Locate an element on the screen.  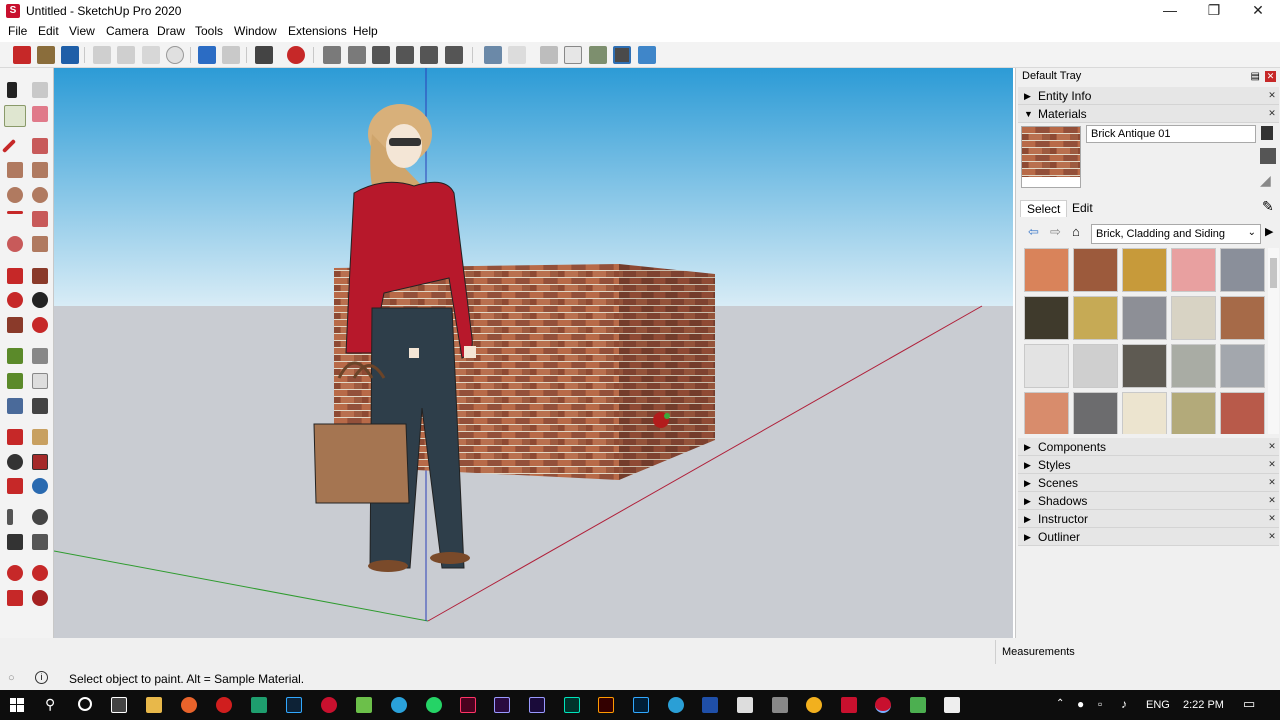
display-secondary-icon: ◢ is located at coordinates (1265, 180).